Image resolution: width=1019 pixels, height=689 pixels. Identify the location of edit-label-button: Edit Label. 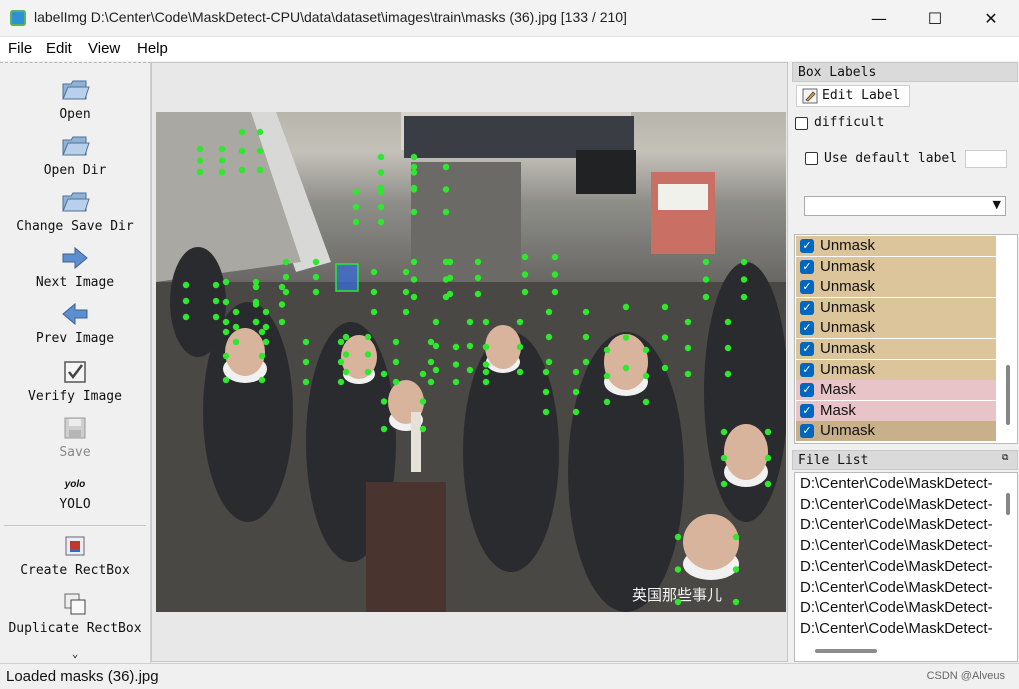
(853, 96).